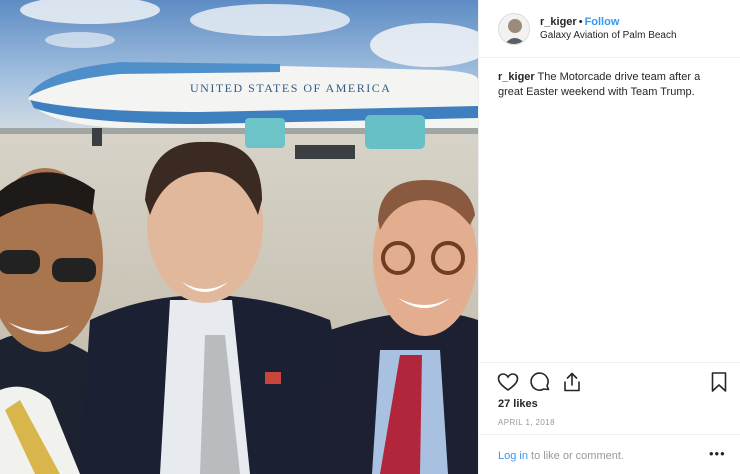 Image resolution: width=740 pixels, height=474 pixels. What do you see at coordinates (608, 36) in the screenshot?
I see `location-link: Galaxy Aviation of Palm Beach` at bounding box center [608, 36].